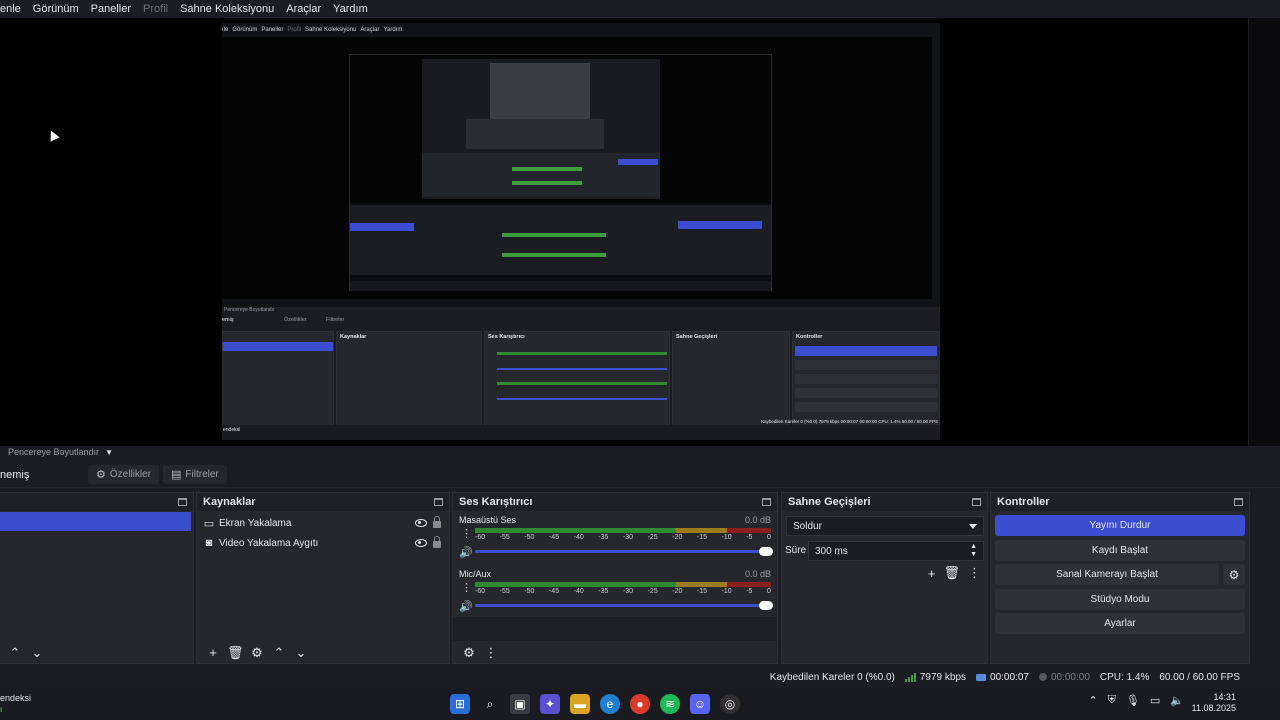  Describe the element at coordinates (580, 704) in the screenshot. I see `file-explorer-icon: ▬` at that location.